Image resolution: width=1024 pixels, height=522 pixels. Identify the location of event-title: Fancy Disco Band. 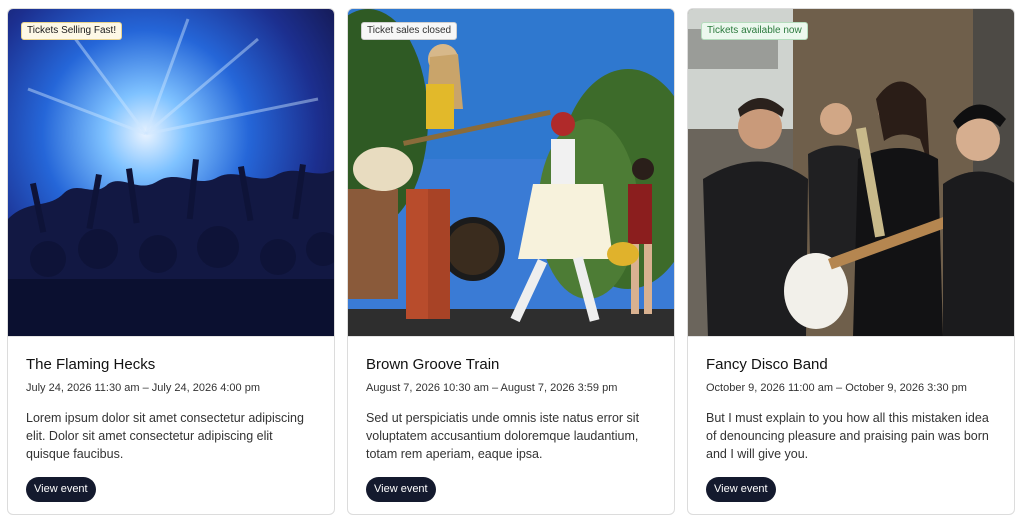
(767, 364).